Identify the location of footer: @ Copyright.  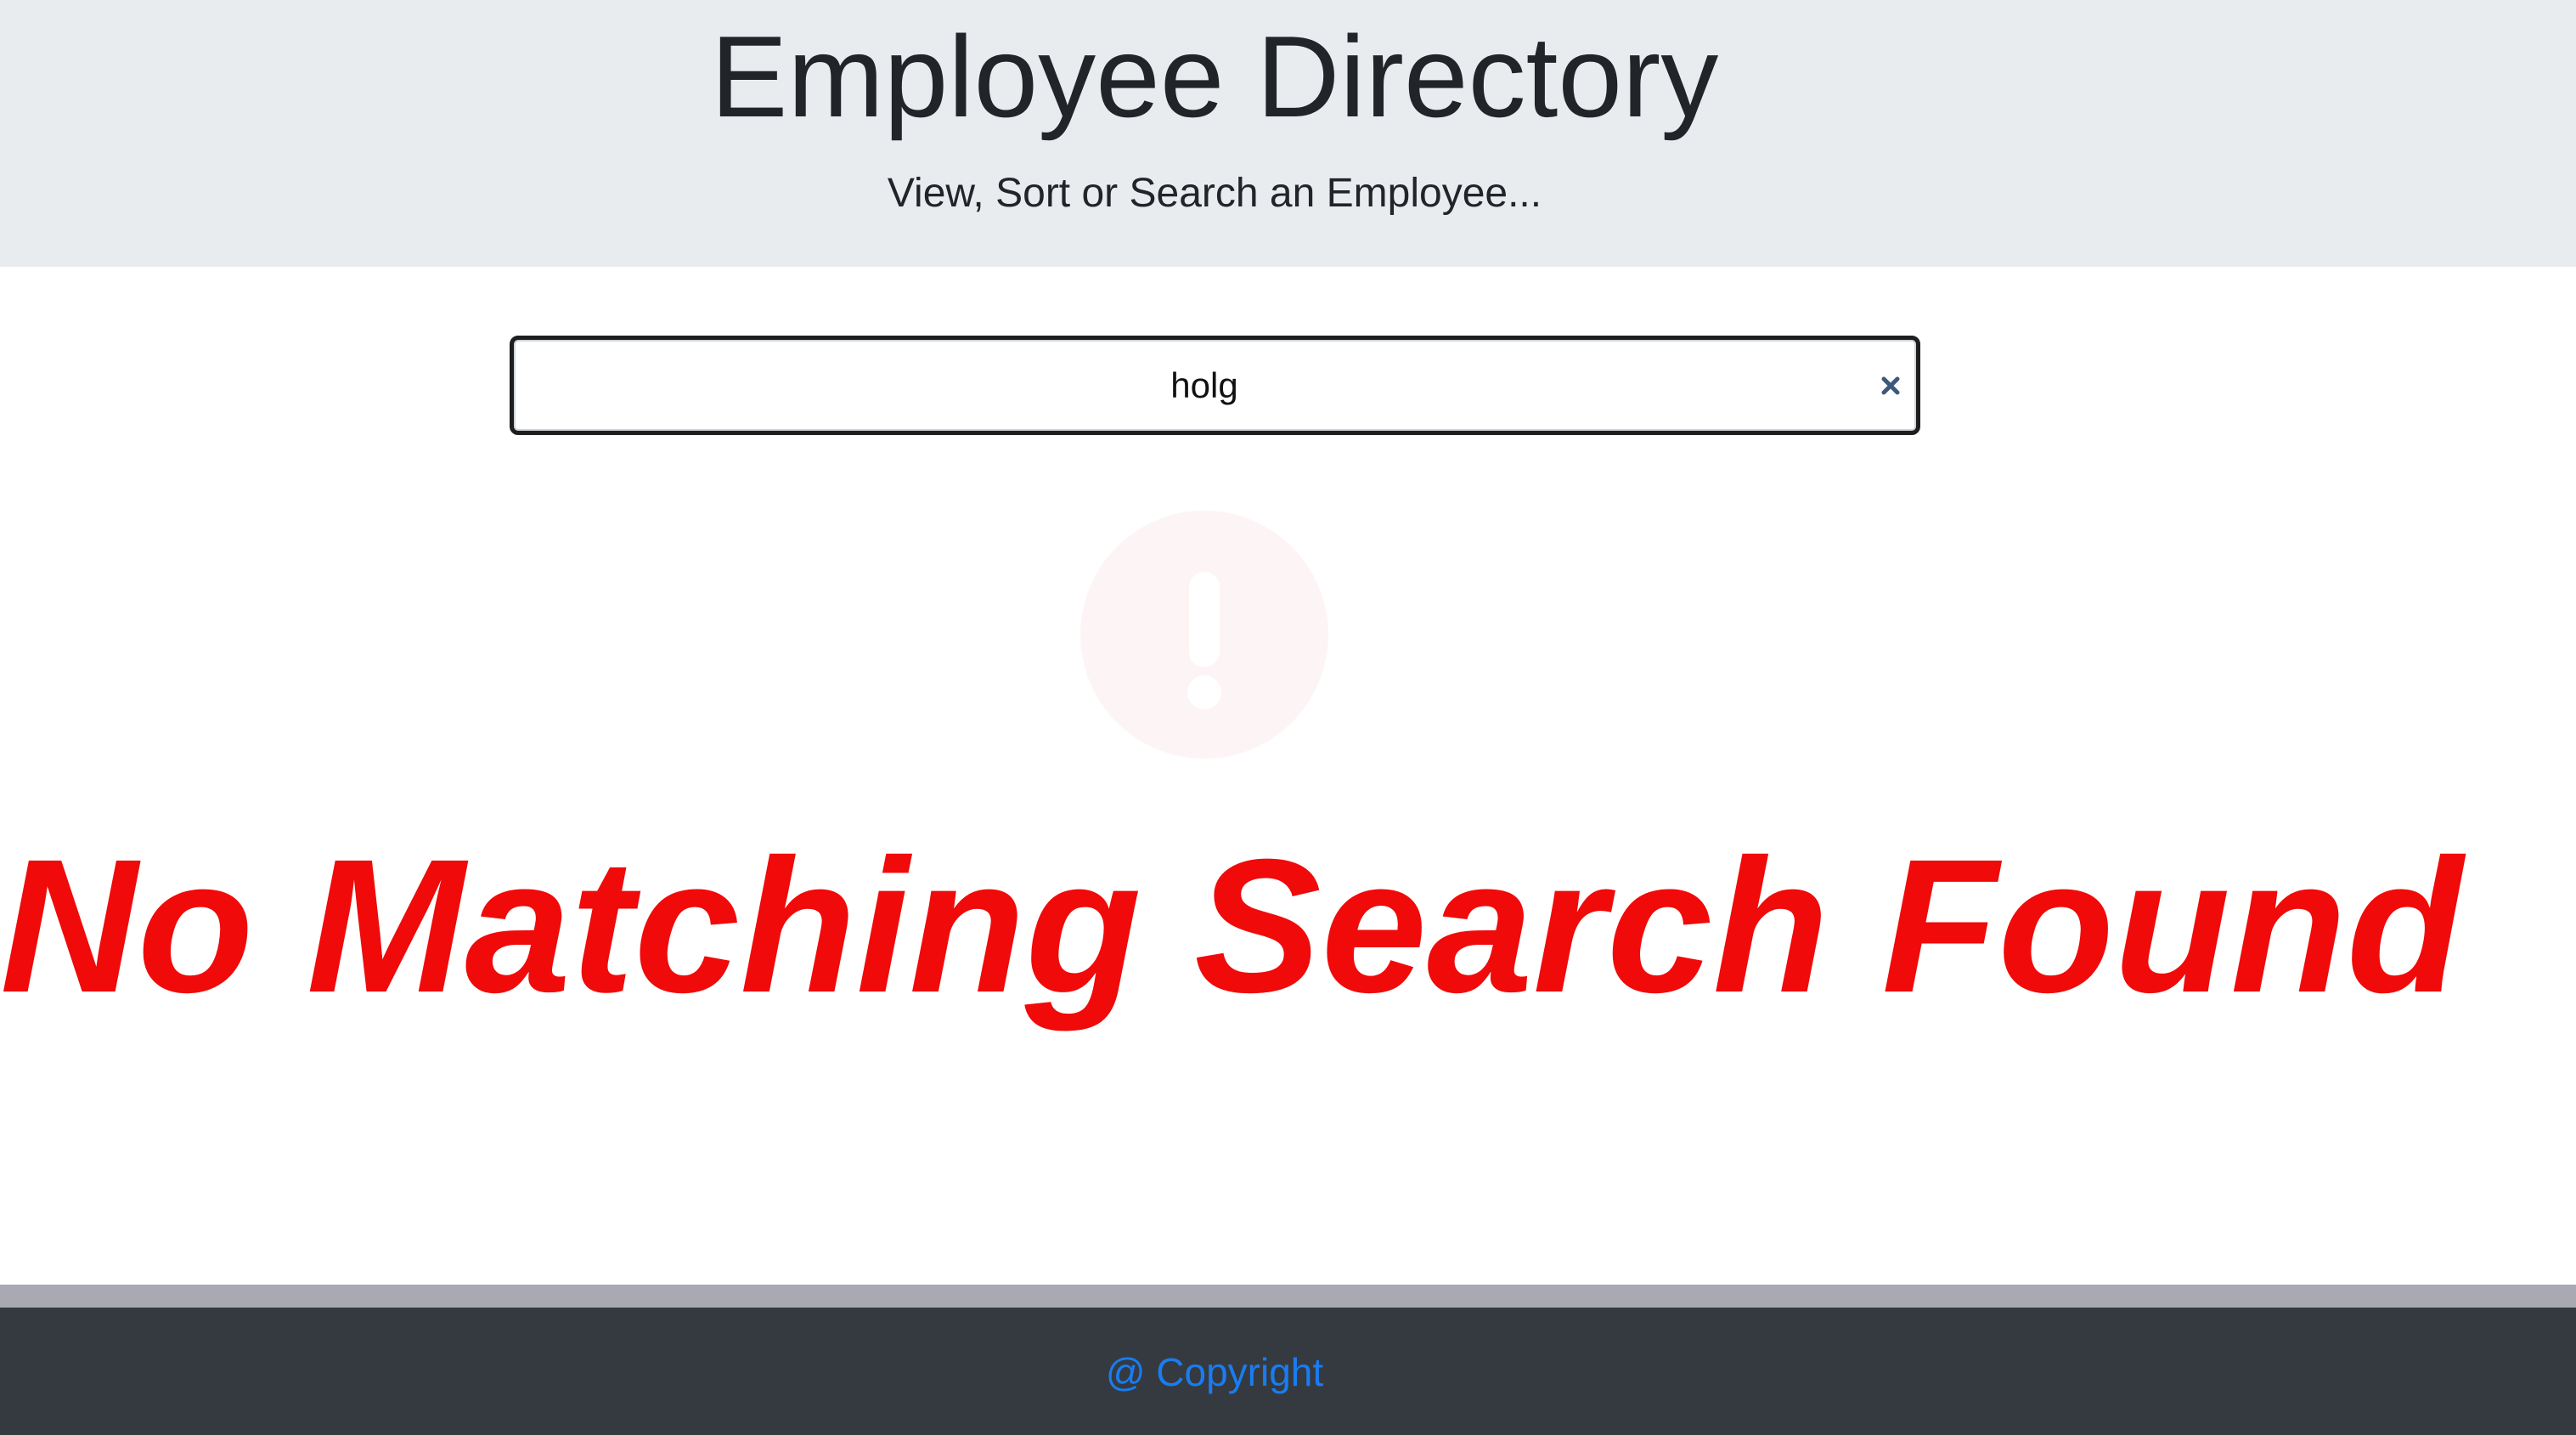
(1288, 1371).